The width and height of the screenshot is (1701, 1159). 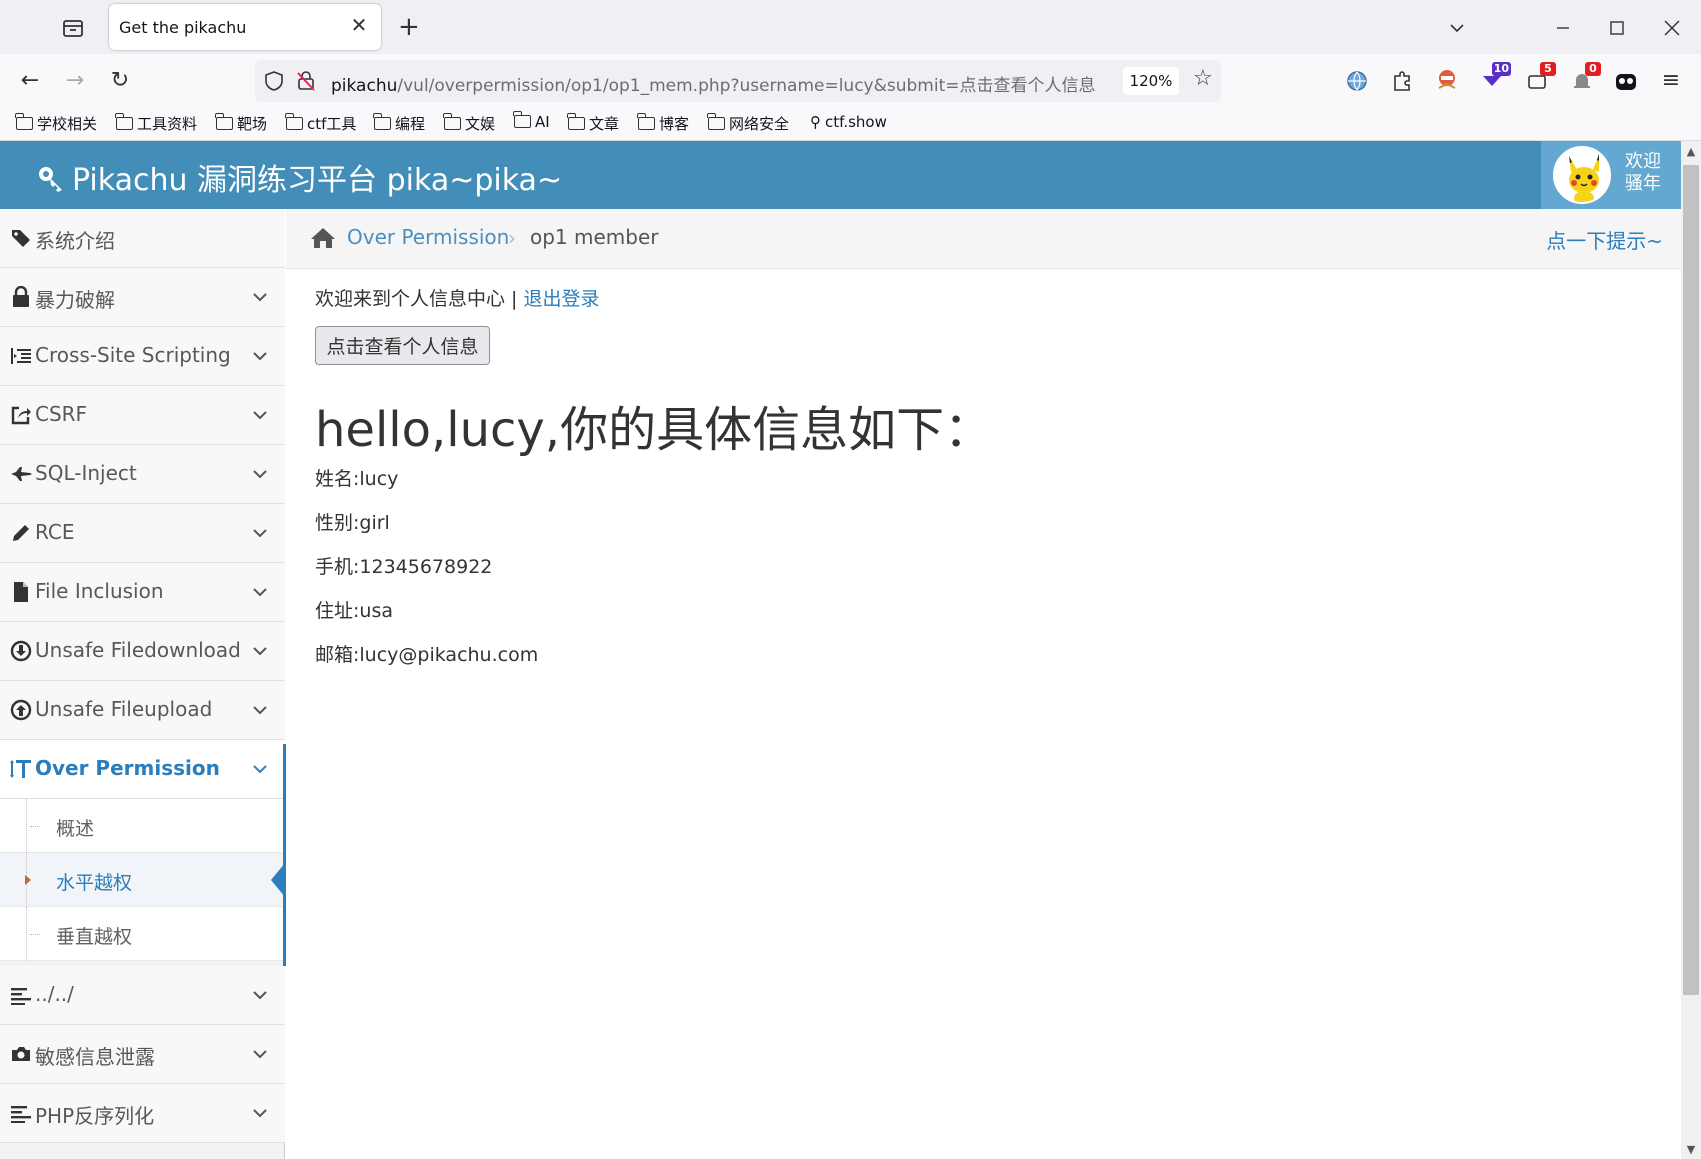 What do you see at coordinates (1593, 69) in the screenshot?
I see `bell-badge: 0` at bounding box center [1593, 69].